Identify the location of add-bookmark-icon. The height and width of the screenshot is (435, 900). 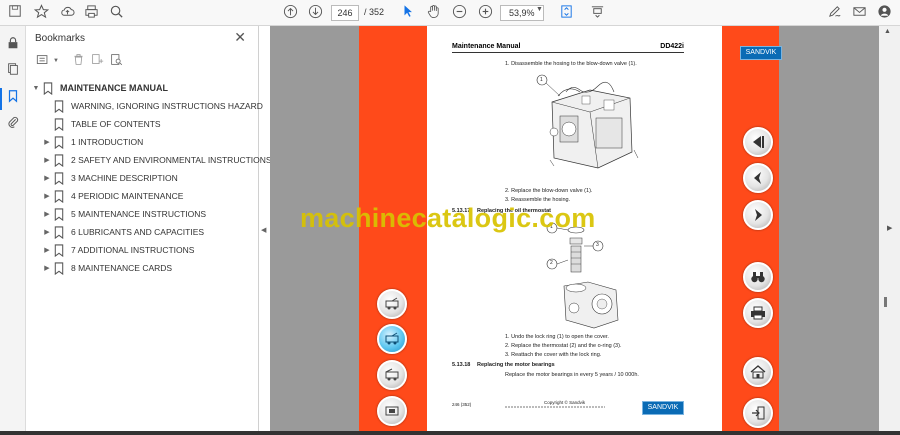
(97, 61).